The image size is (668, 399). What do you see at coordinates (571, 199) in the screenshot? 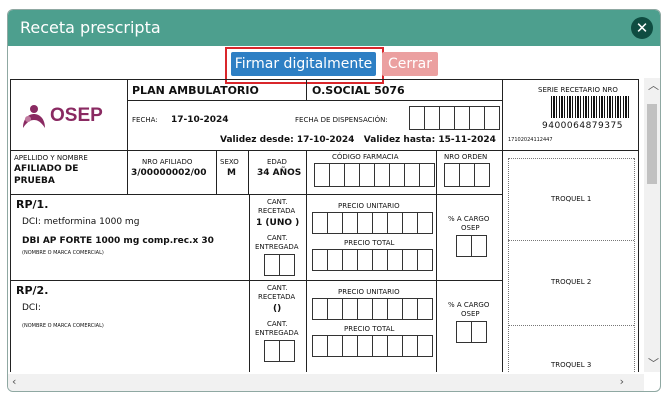
I see `troquel-1: TROQUEL 1` at bounding box center [571, 199].